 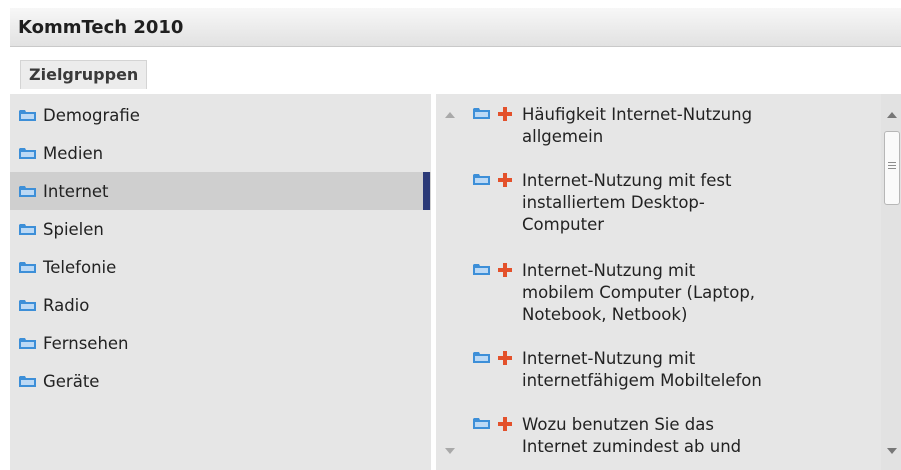 I want to click on category-label: Internet, so click(x=76, y=191).